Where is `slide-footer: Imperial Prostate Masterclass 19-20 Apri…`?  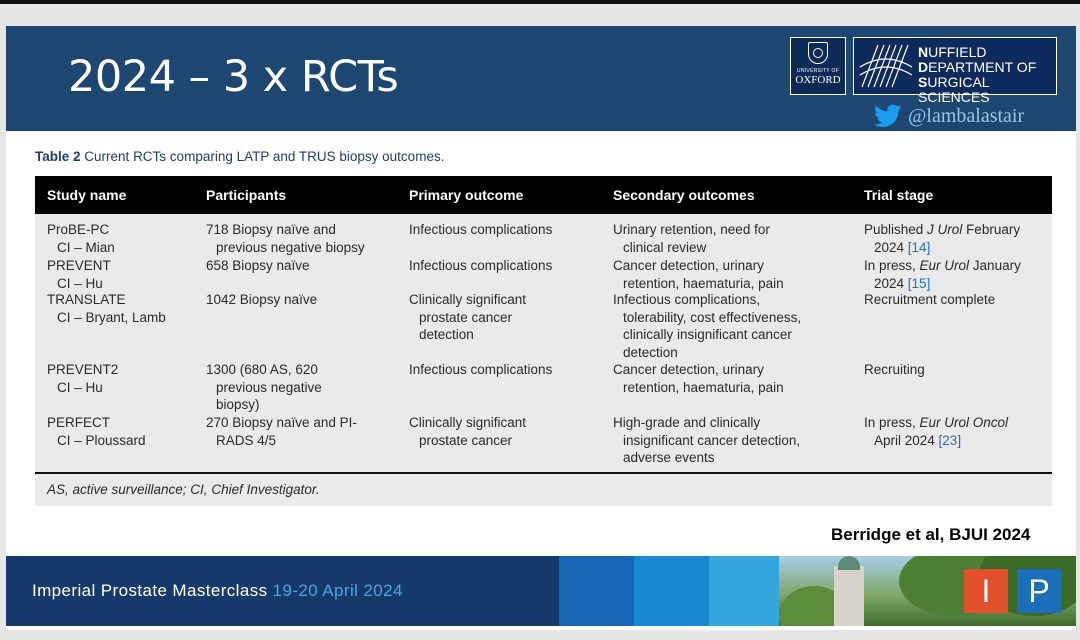
slide-footer: Imperial Prostate Masterclass 19-20 Apri… is located at coordinates (541, 591).